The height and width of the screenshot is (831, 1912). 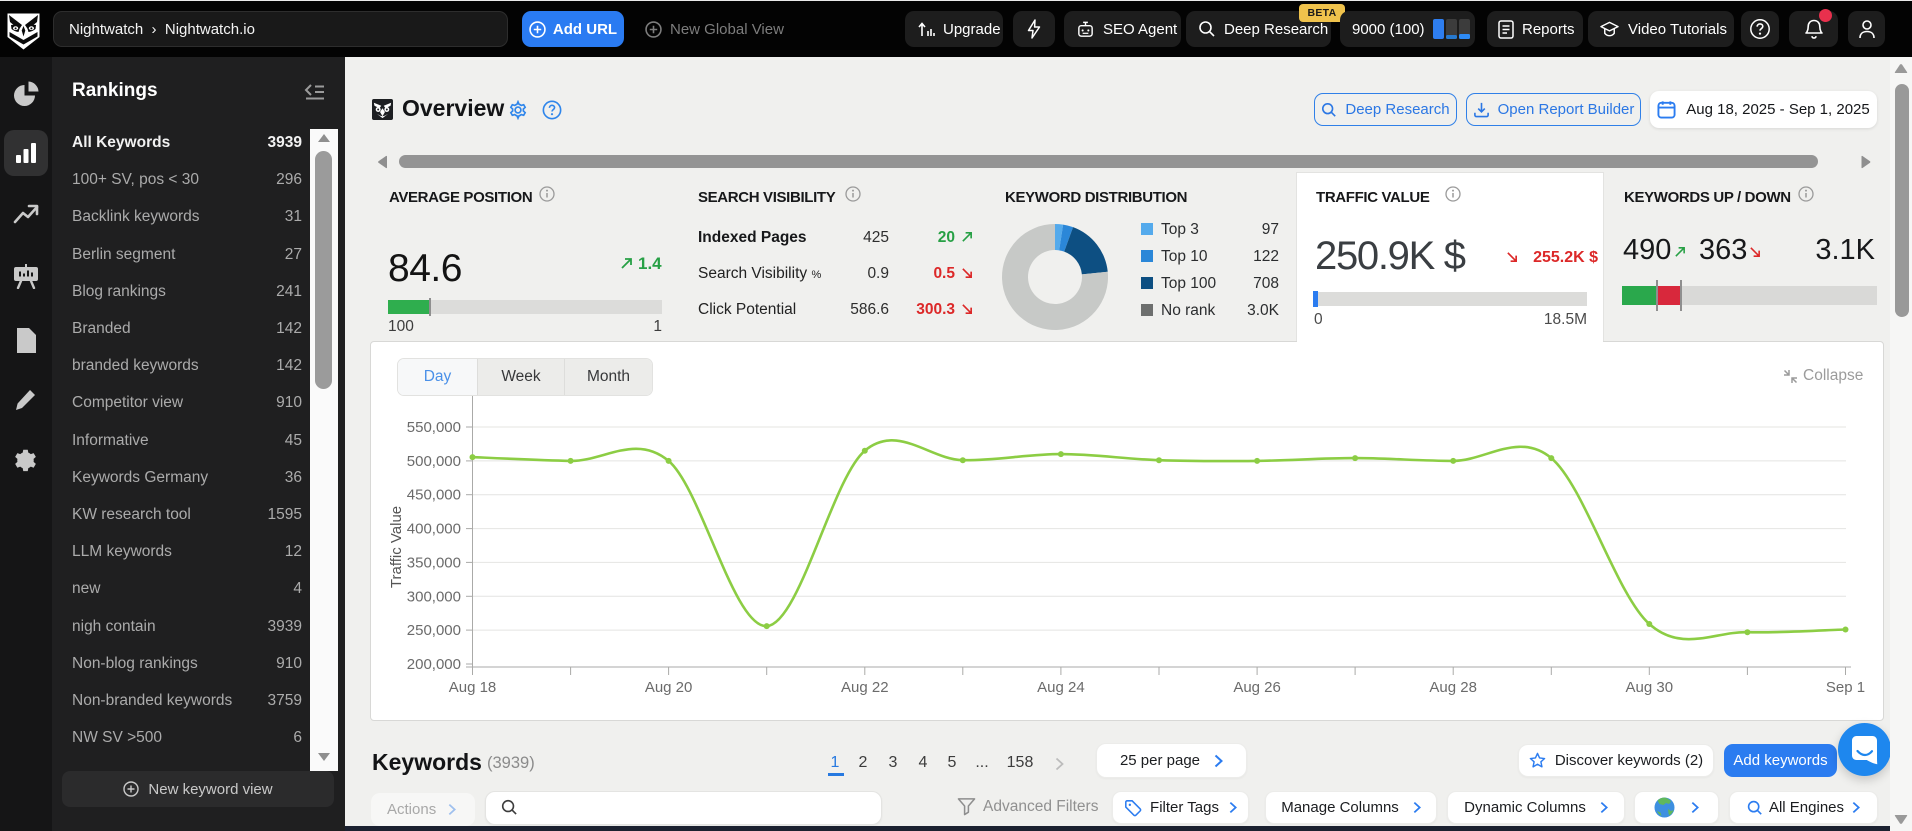 I want to click on svg-text: Aug 28, so click(x=1453, y=687).